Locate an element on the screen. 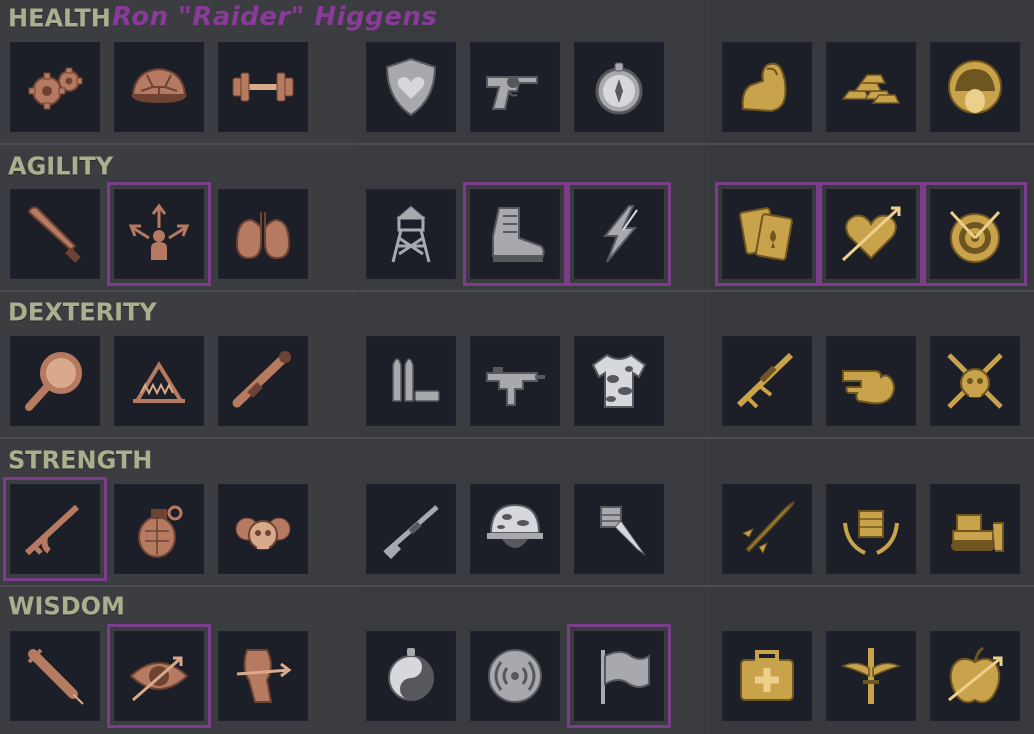 The width and height of the screenshot is (1034, 734). section-label-wisdom: WISDOM is located at coordinates (66, 606).